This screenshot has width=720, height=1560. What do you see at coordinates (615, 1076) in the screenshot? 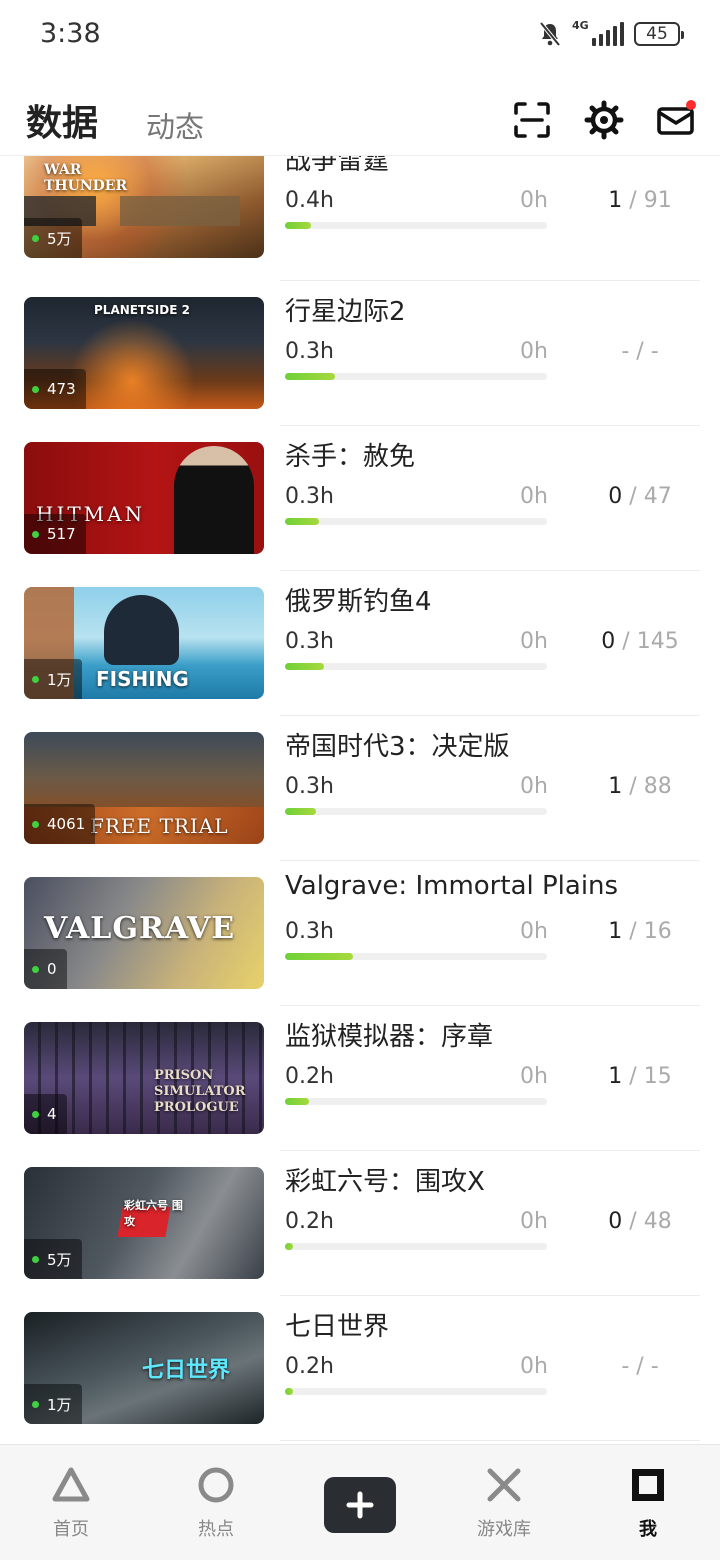
I see `achievements-done: 1` at bounding box center [615, 1076].